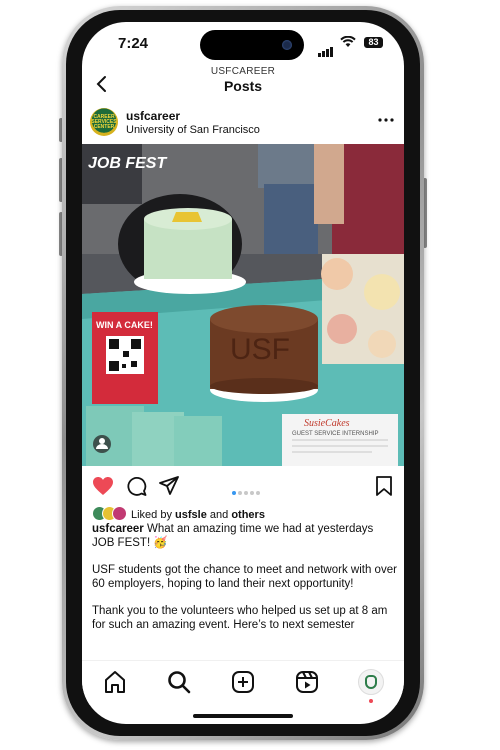  Describe the element at coordinates (133, 43) in the screenshot. I see `status-time: 7:24` at that location.